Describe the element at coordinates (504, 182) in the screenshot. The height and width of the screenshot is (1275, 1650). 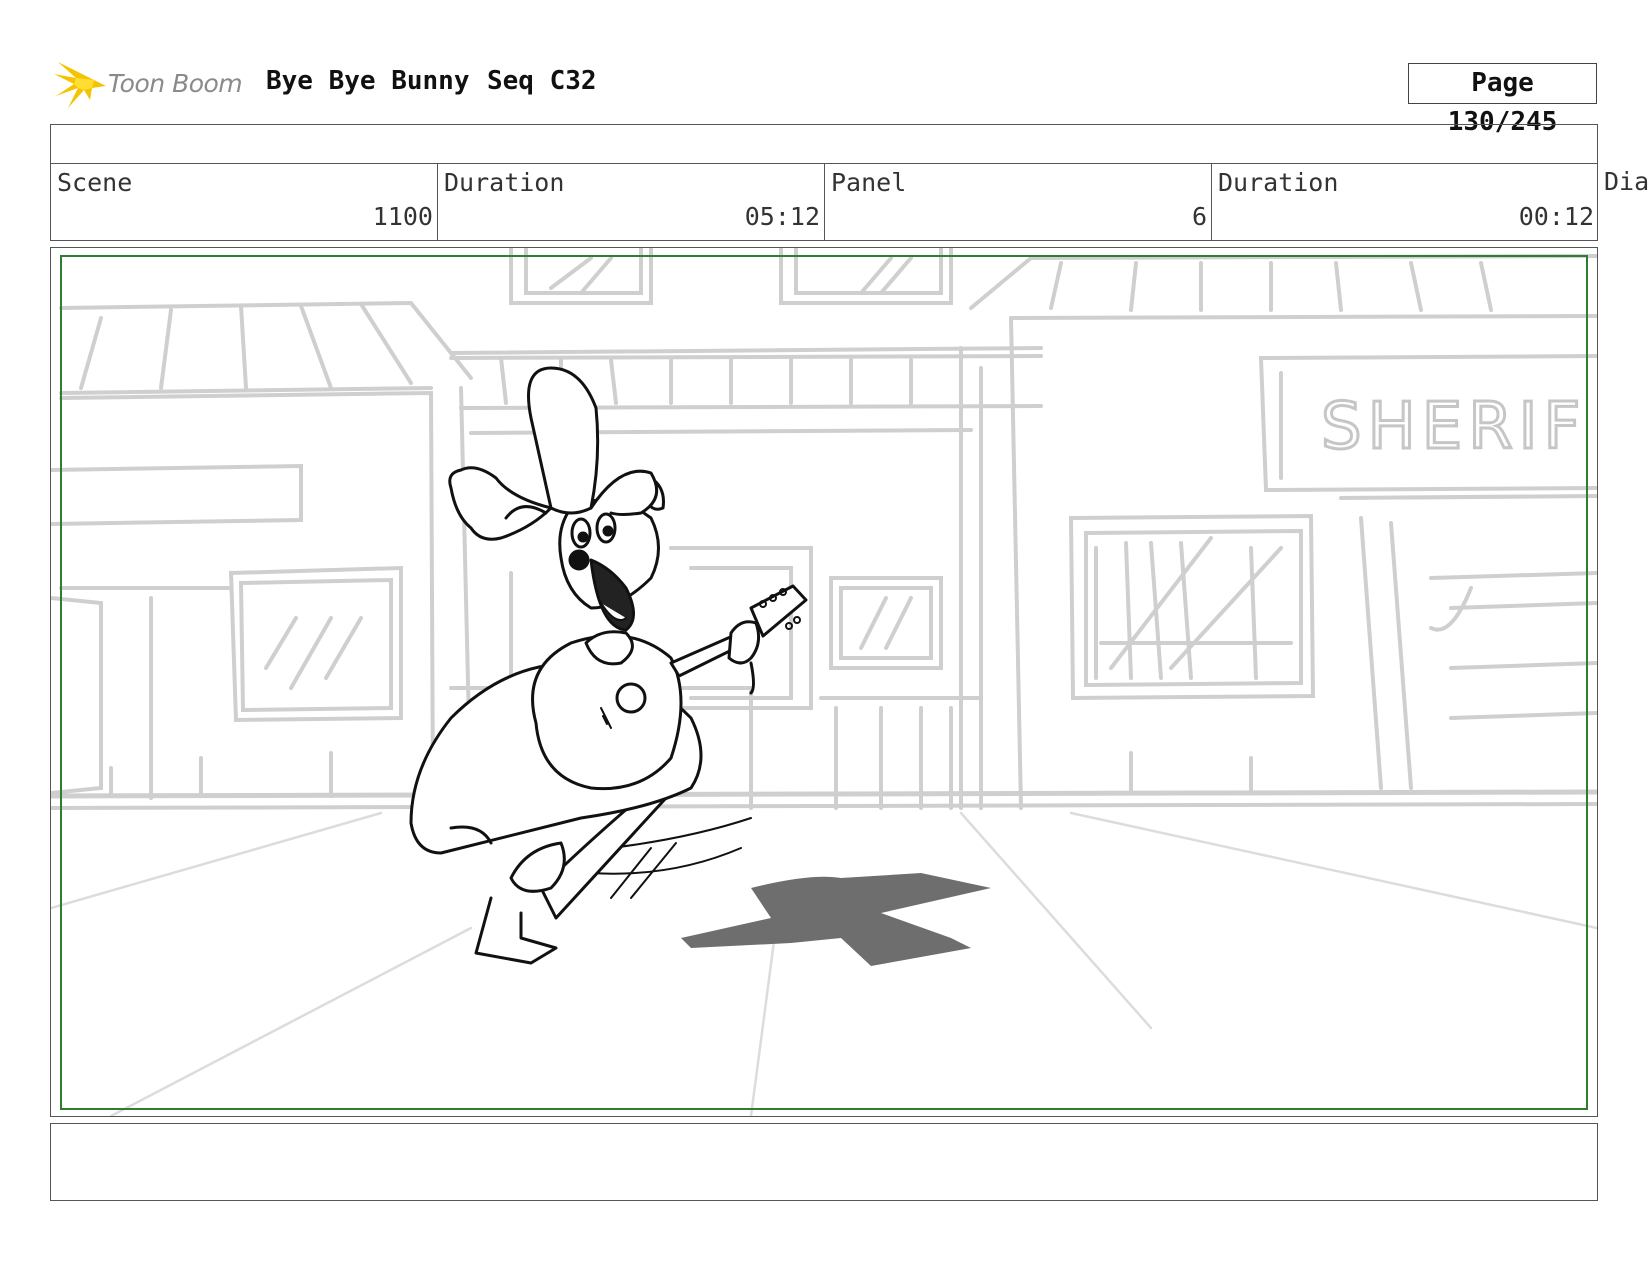
I see `scene-duration-label: Duration` at that location.